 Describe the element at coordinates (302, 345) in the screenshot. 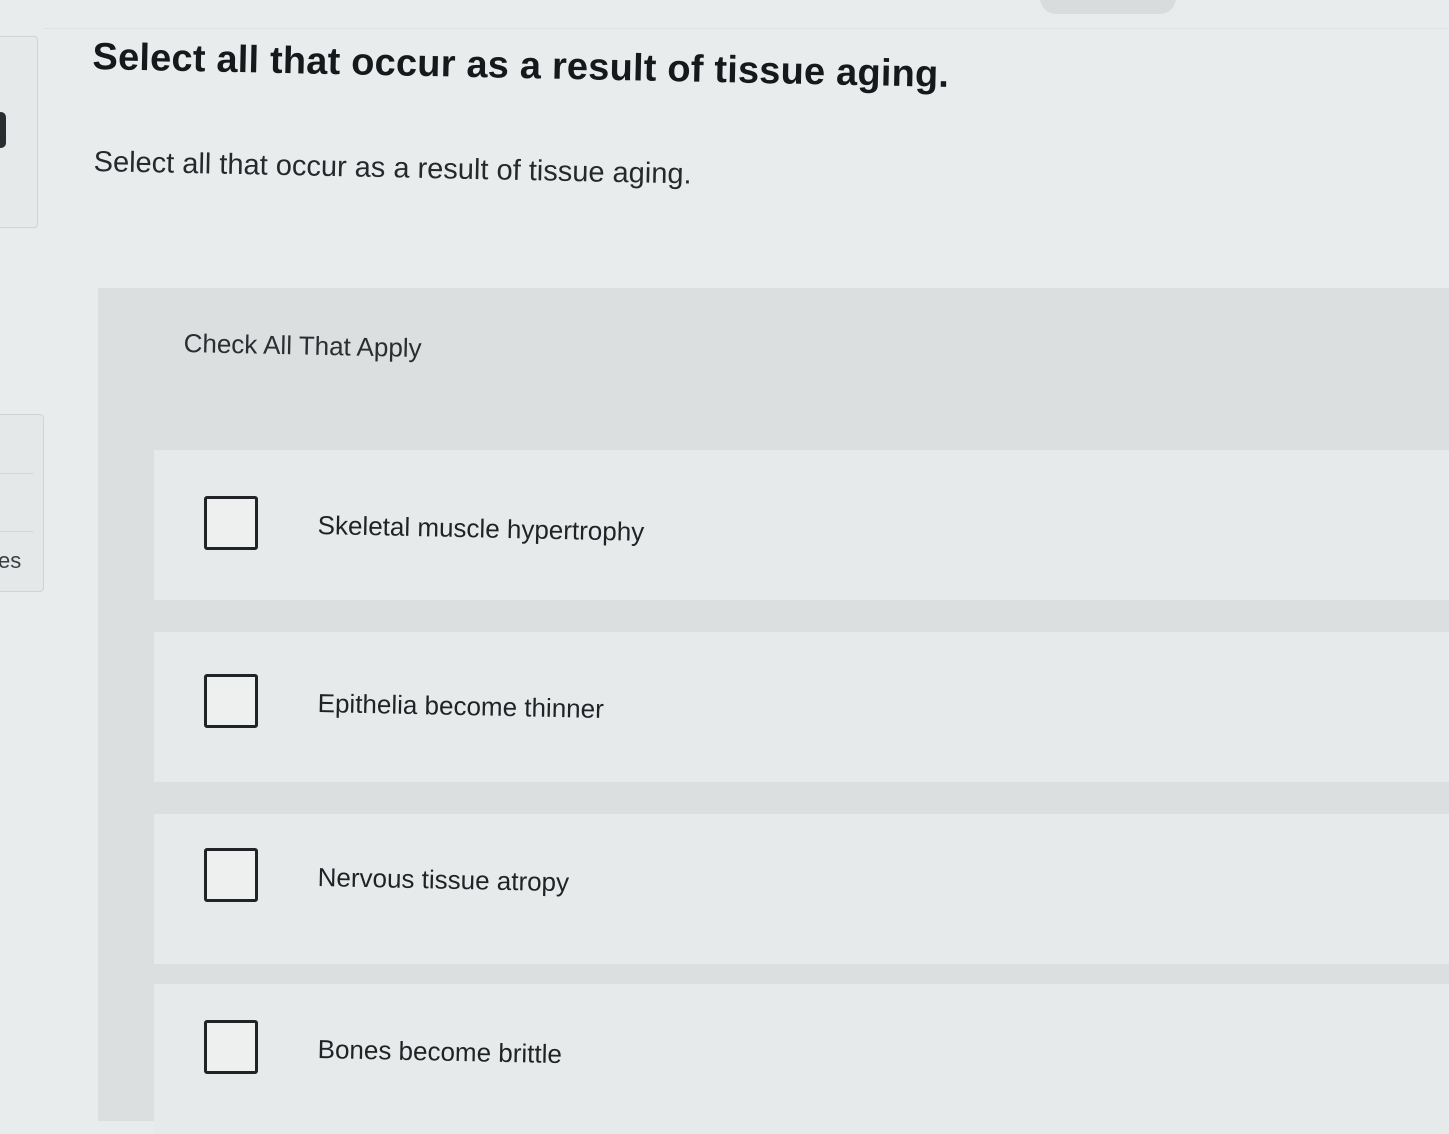

I see `instruction-label: Check All That Apply` at that location.